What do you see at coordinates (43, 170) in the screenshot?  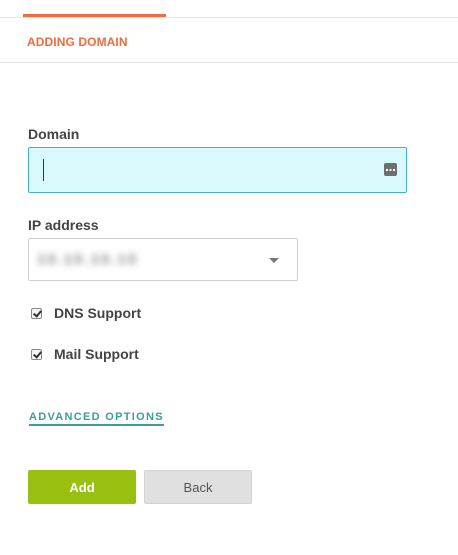 I see `text-caret` at bounding box center [43, 170].